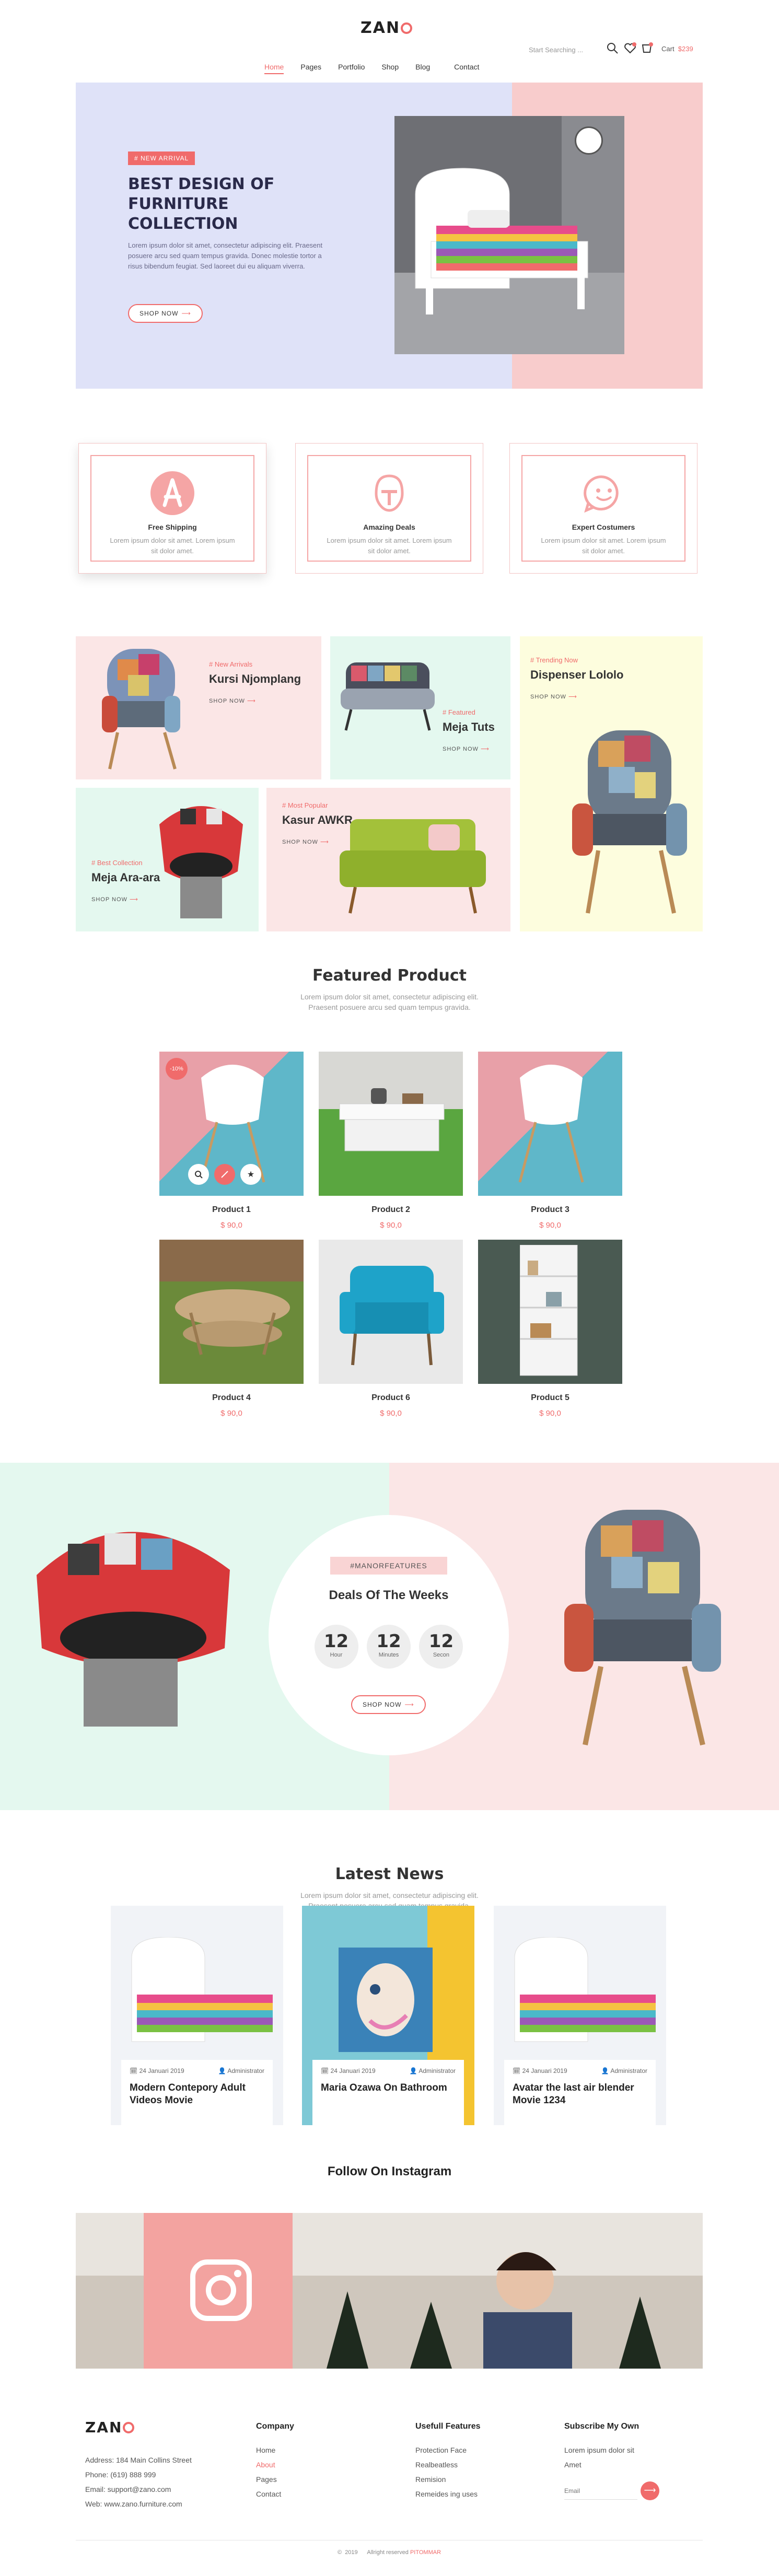 This screenshot has height=2576, width=779. What do you see at coordinates (173, 493) in the screenshot?
I see `compass-icon` at bounding box center [173, 493].